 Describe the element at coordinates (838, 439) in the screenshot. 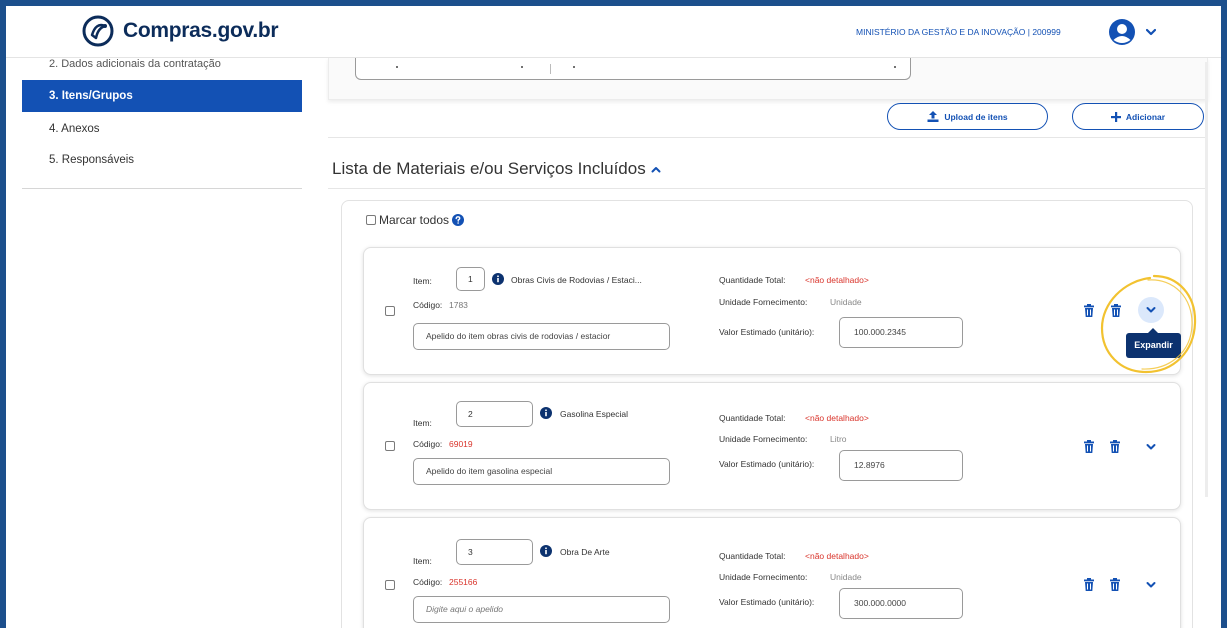

I see `unidade-fornecimento-value: Litro` at that location.